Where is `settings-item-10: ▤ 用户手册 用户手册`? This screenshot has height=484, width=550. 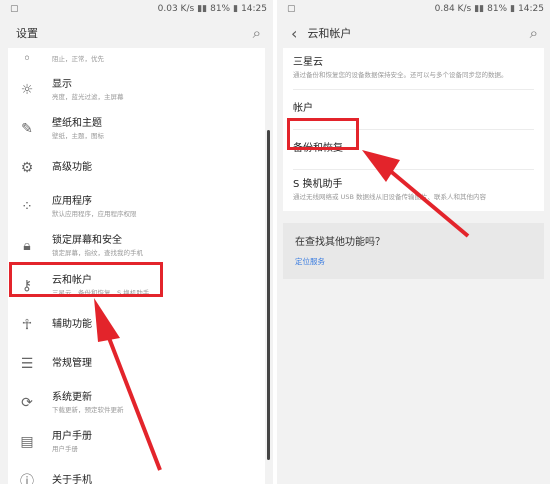
settings-item-10: ▤ 用户手册 用户手册 is located at coordinates (136, 442).